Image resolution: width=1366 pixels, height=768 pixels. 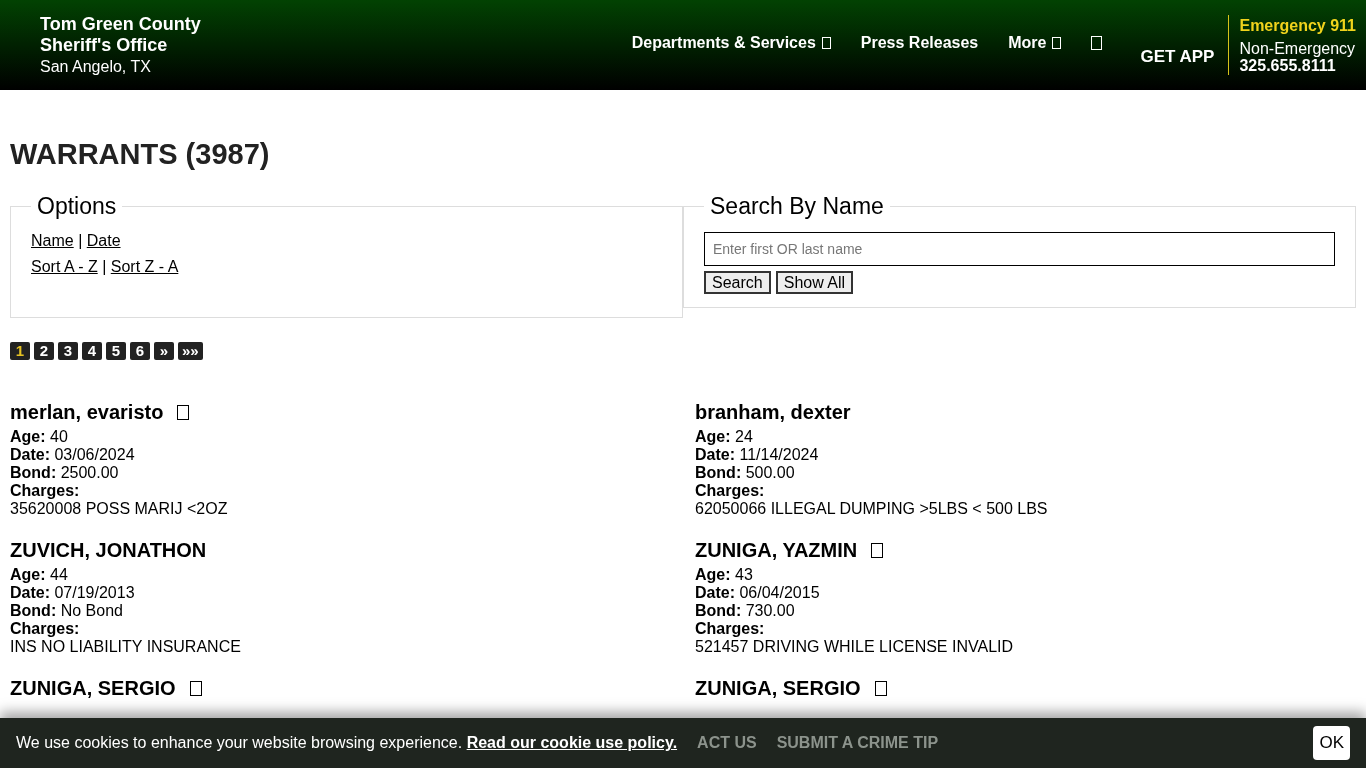 What do you see at coordinates (1297, 48) in the screenshot?
I see `non-emergency-label: Non-Emergency` at bounding box center [1297, 48].